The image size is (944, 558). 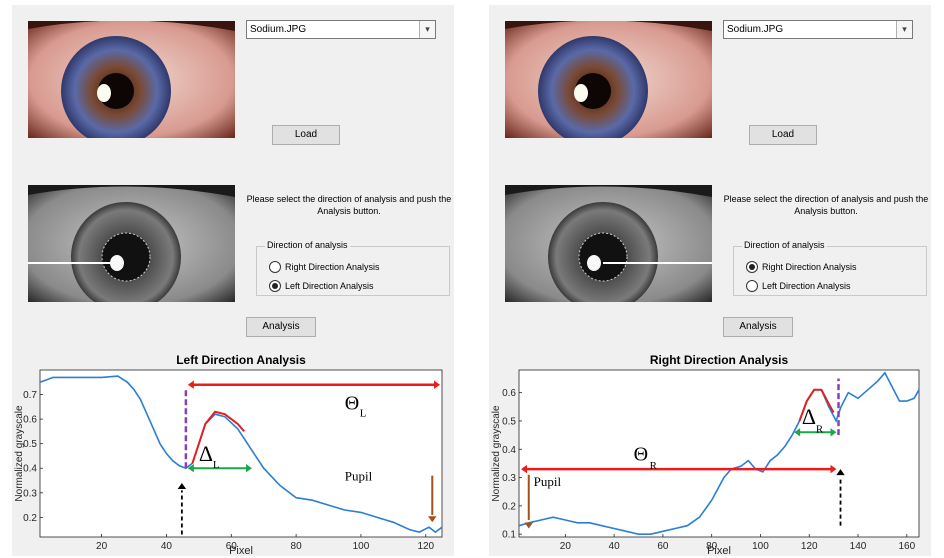 I want to click on y-axis-label: Normalized grayscale, so click(x=496, y=453).